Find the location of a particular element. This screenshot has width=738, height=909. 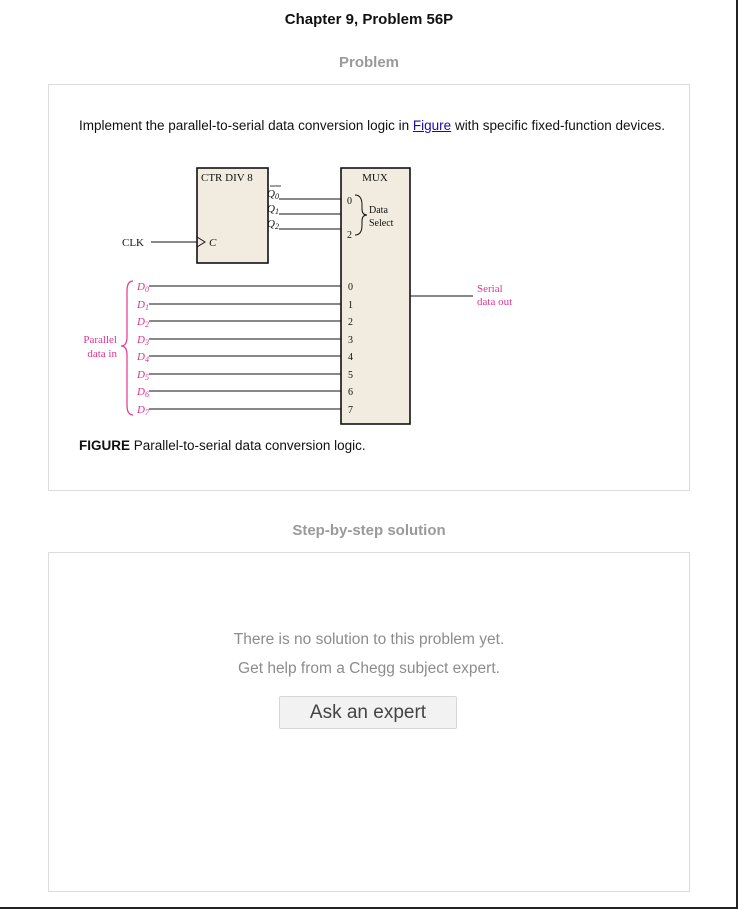

data-input-d3: D3 is located at coordinates (142, 340).